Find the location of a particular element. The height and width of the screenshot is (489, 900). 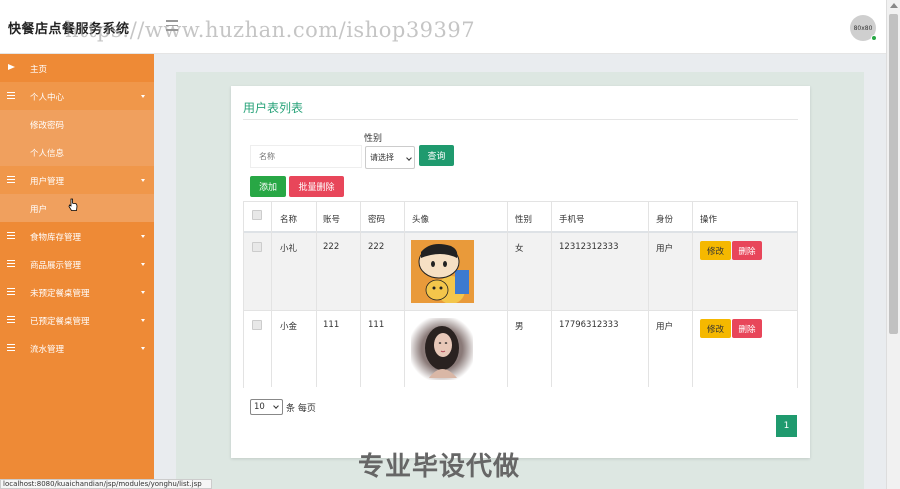

sidebar-item-label: 食物库存管理 is located at coordinates (56, 238).